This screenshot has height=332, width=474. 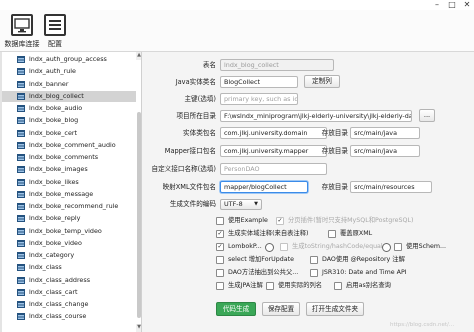 I want to click on sidebar-item: lndx_class_course, so click(x=68, y=316).